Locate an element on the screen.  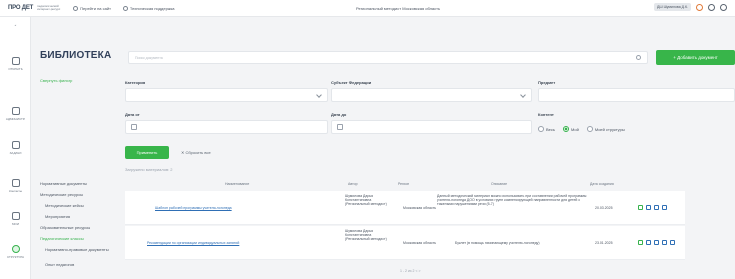
loaded-count: Загружено материалов: 2 is located at coordinates (149, 169).